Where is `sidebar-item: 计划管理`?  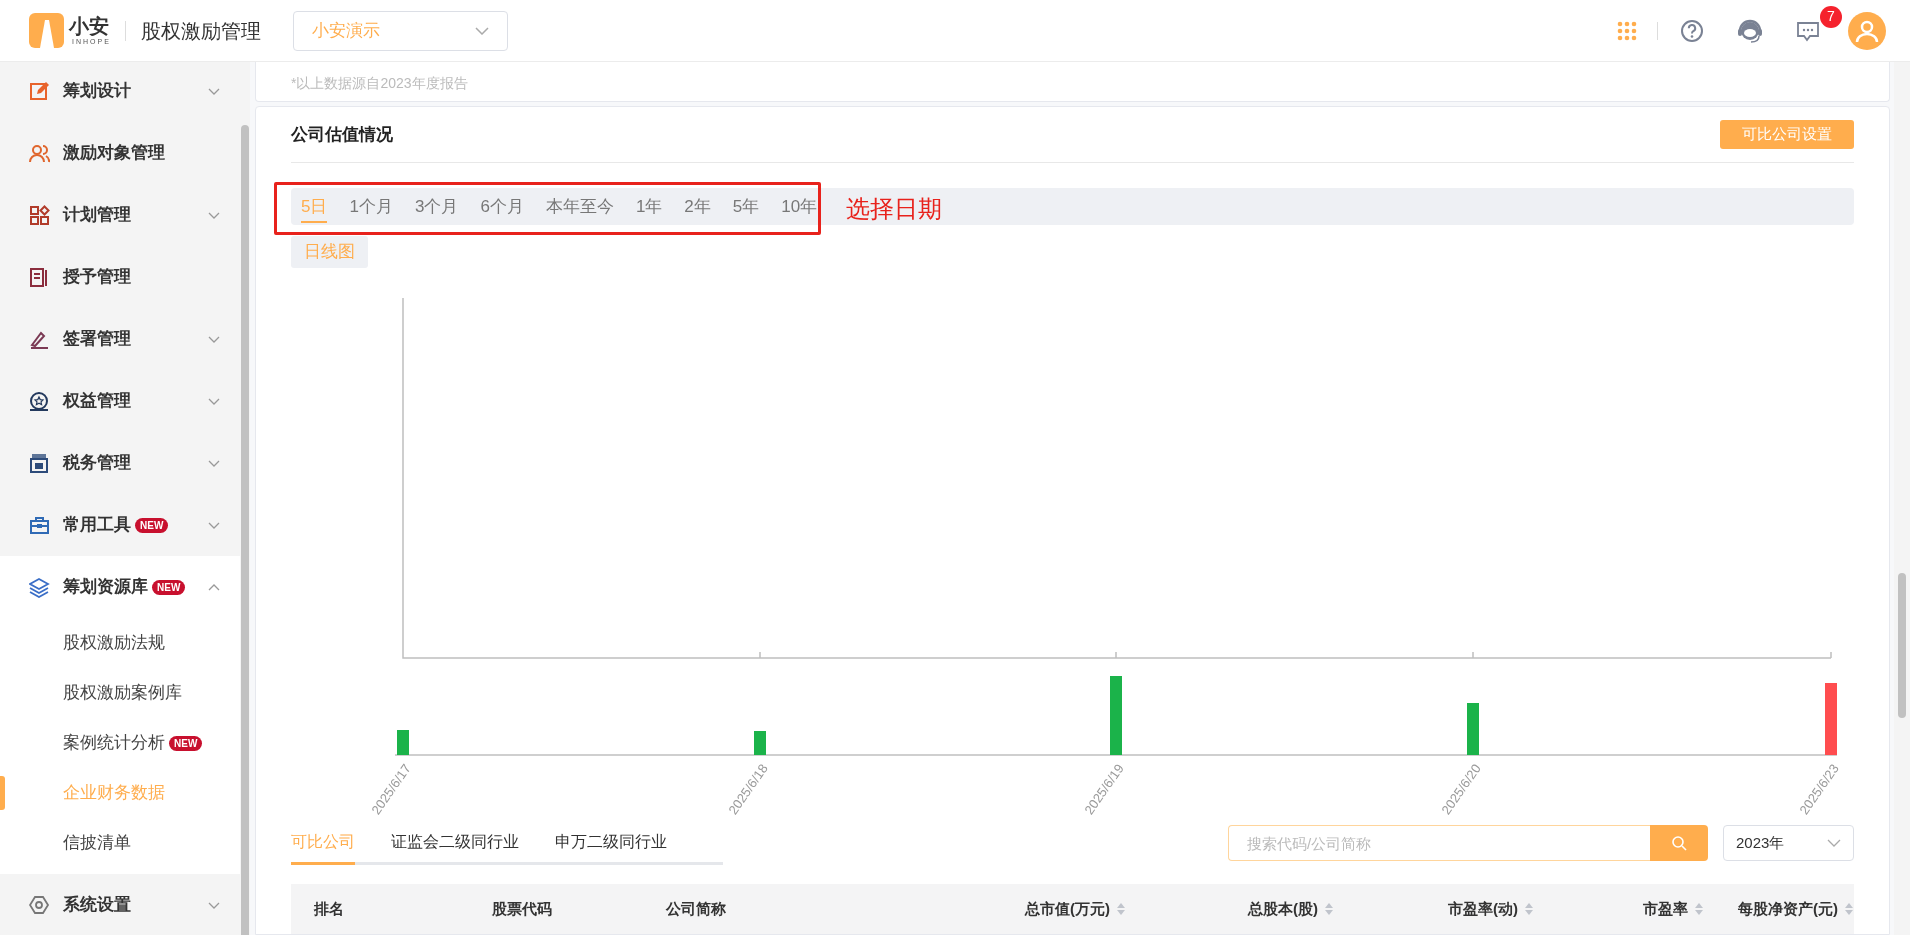
sidebar-item: 计划管理 is located at coordinates (120, 215).